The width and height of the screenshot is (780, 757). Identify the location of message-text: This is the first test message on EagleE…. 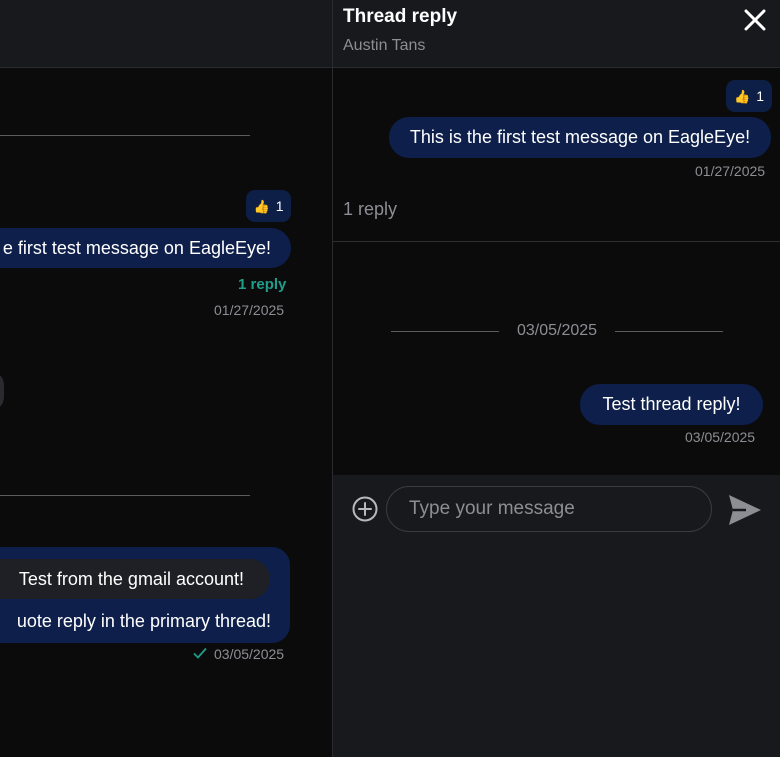
(580, 137).